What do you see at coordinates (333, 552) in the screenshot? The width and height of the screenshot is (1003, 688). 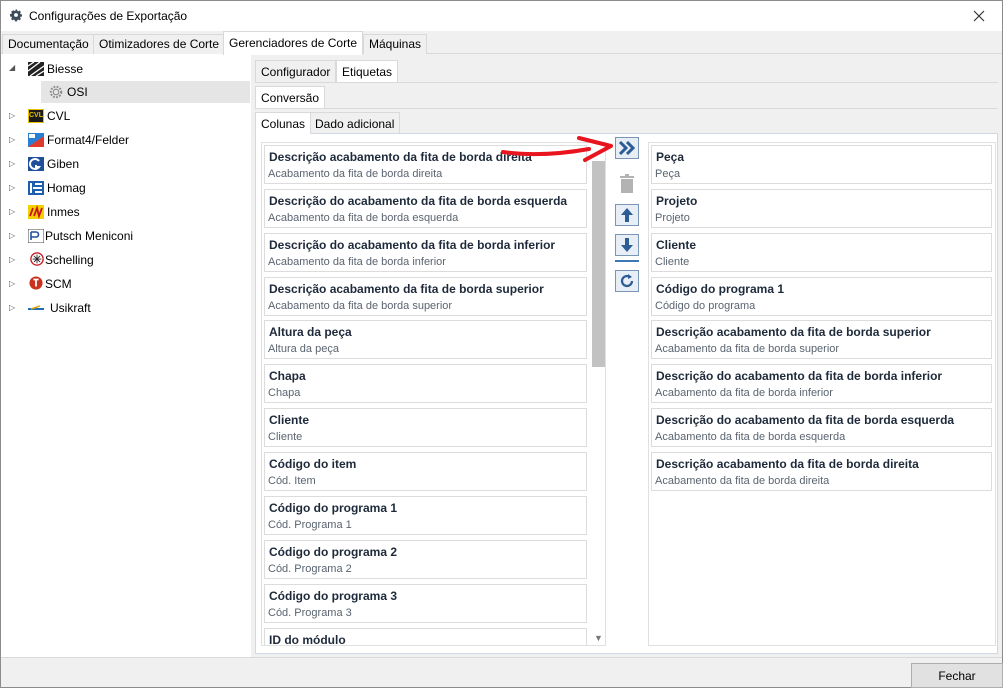 I see `item-title: Código do programa 2` at bounding box center [333, 552].